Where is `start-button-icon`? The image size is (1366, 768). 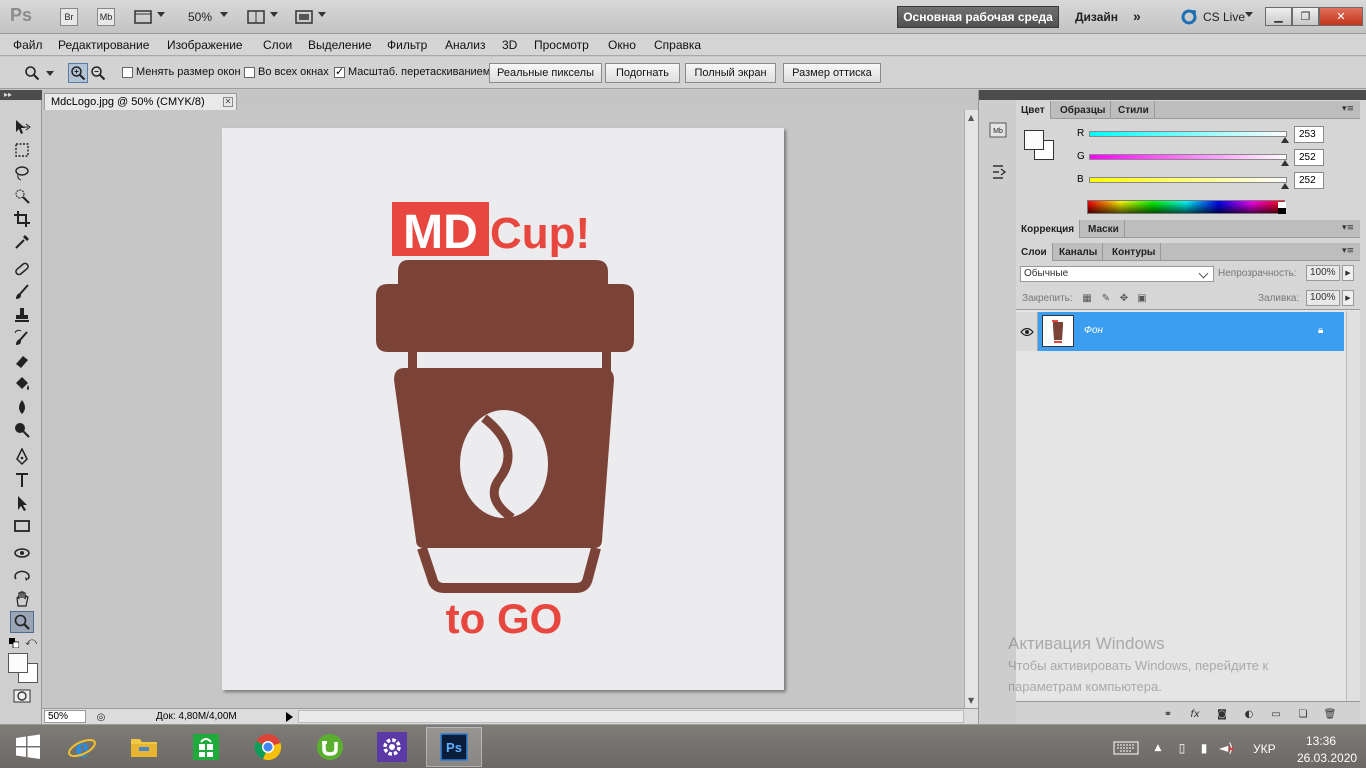 start-button-icon is located at coordinates (28, 747).